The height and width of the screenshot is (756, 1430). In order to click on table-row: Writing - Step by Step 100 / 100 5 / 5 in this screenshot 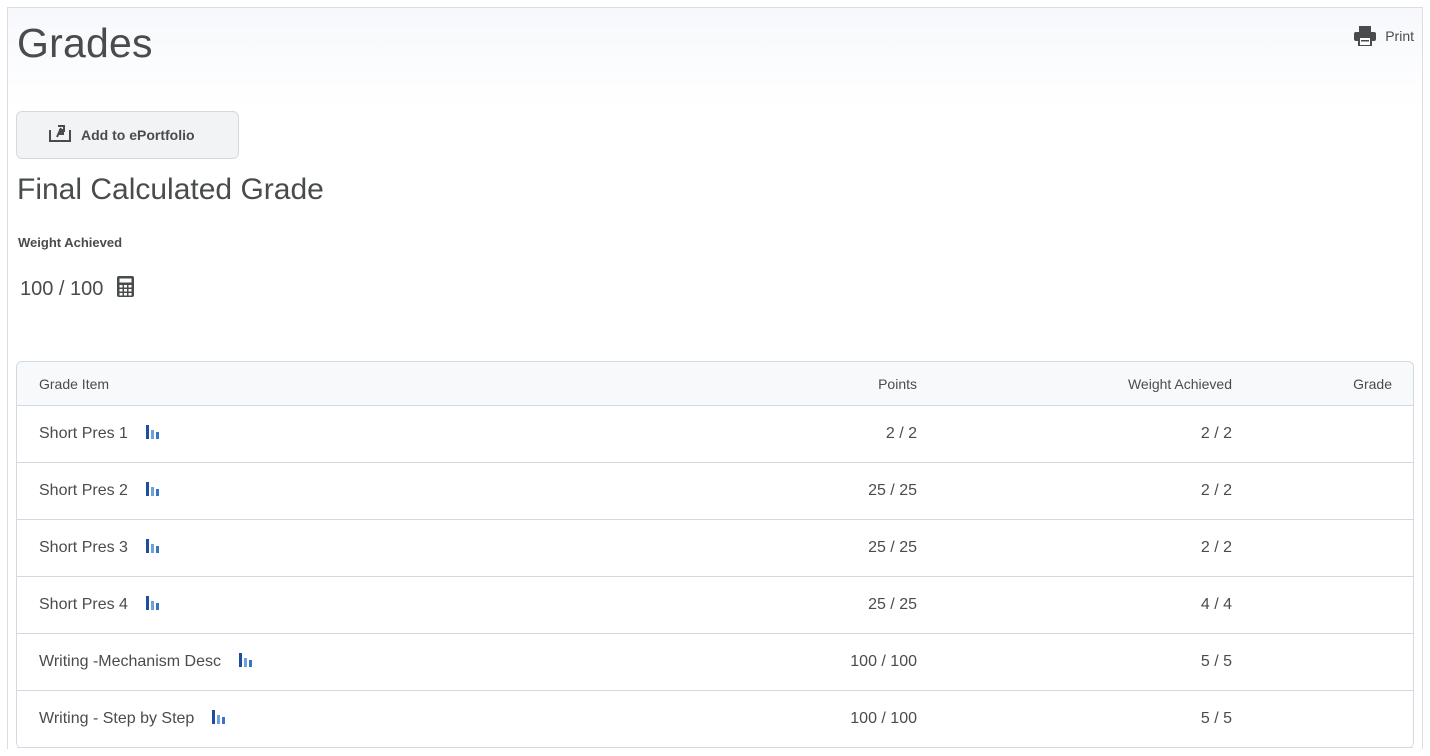, I will do `click(715, 719)`.